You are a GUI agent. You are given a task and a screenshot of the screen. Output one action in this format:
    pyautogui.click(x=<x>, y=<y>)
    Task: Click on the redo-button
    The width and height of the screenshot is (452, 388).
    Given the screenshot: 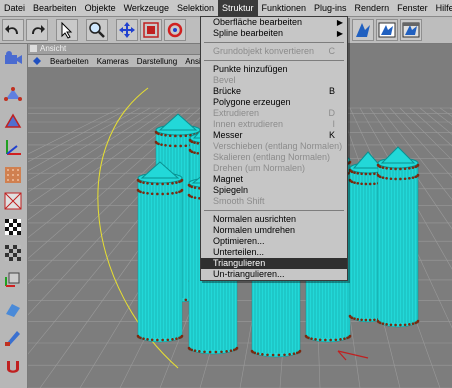 What is the action you would take?
    pyautogui.click(x=37, y=30)
    